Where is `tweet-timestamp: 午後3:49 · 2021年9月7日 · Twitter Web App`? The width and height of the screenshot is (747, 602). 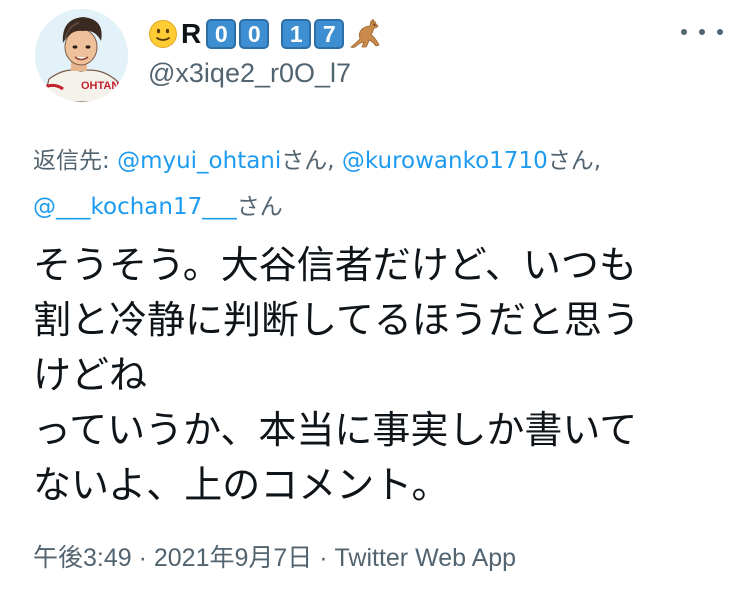 tweet-timestamp: 午後3:49 · 2021年9月7日 · Twitter Web App is located at coordinates (274, 556).